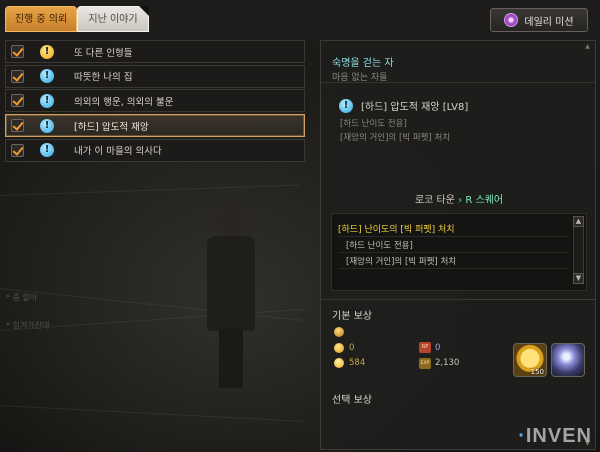  What do you see at coordinates (558, 436) in the screenshot?
I see `watermark-text: INVEN` at bounding box center [558, 436].